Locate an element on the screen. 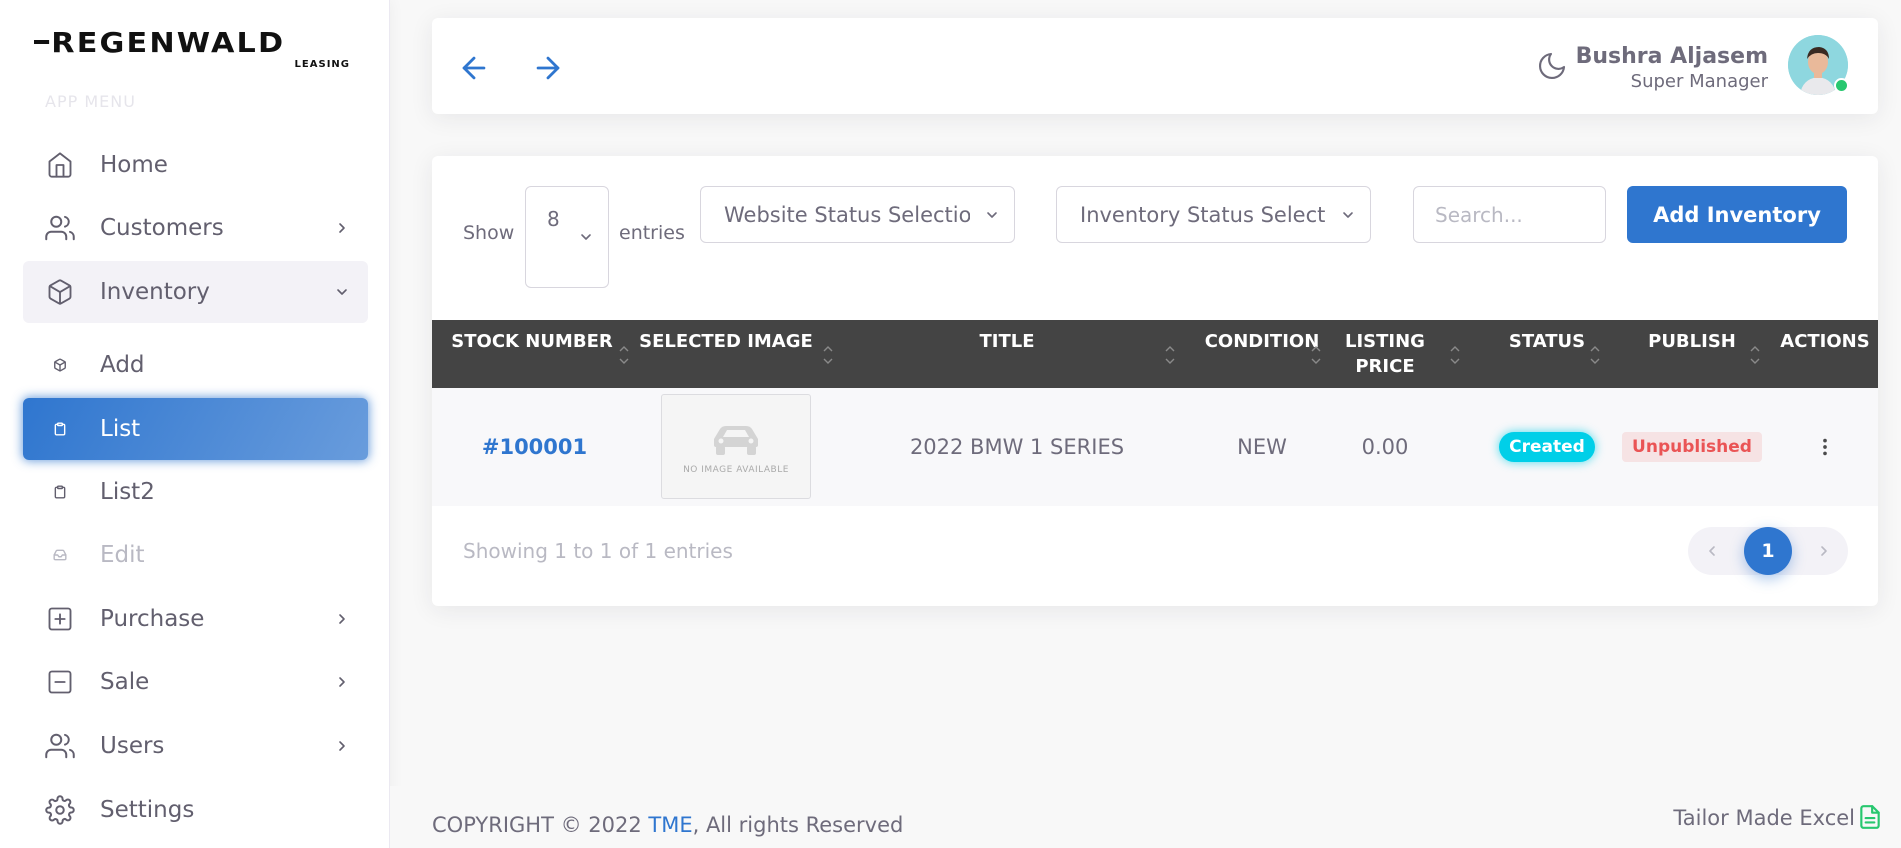 This screenshot has width=1901, height=848. column-header-actions: ACTIONS is located at coordinates (1825, 354).